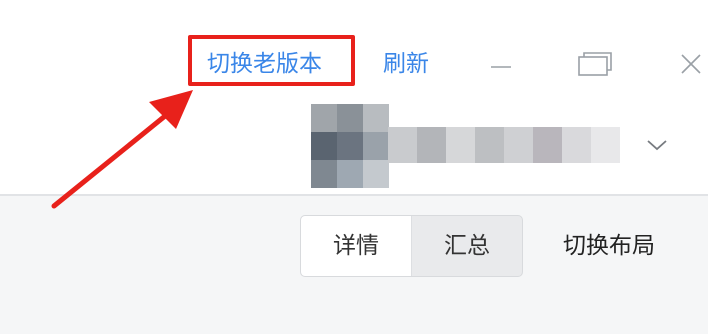  I want to click on username-blurred, so click(504, 145).